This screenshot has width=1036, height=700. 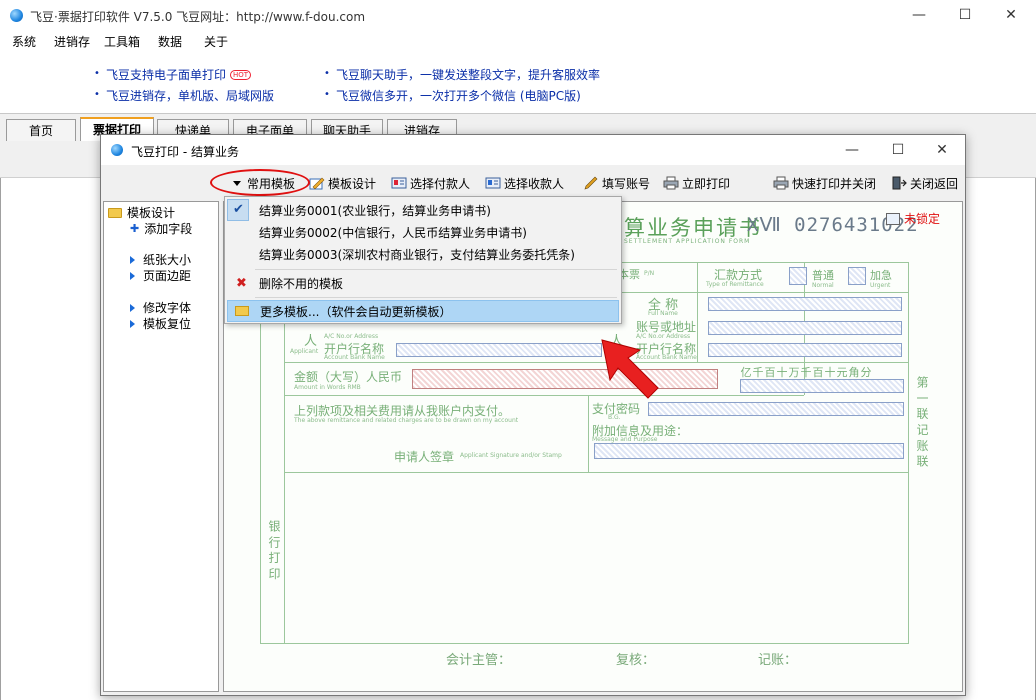 What do you see at coordinates (160, 275) in the screenshot?
I see `tree-page-margin: 页面边距` at bounding box center [160, 275].